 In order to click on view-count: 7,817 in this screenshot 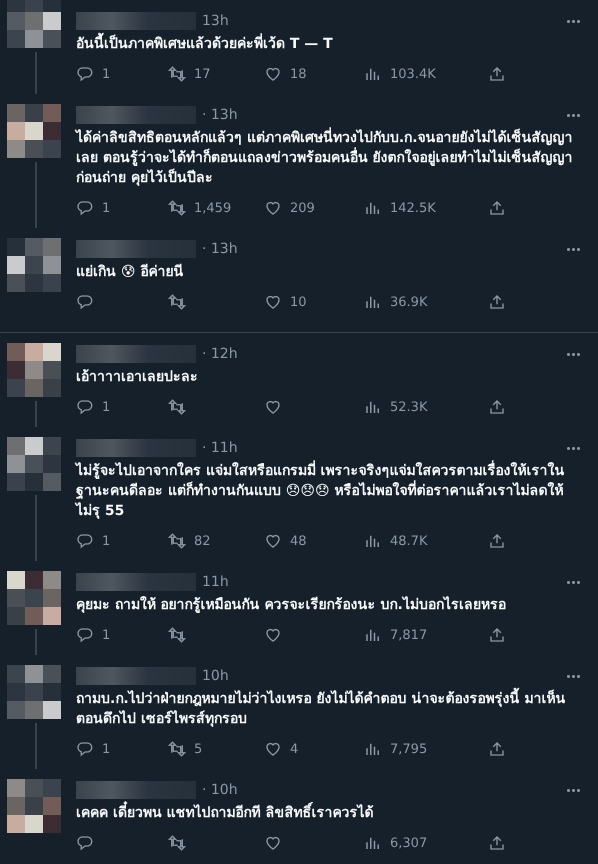, I will do `click(409, 635)`.